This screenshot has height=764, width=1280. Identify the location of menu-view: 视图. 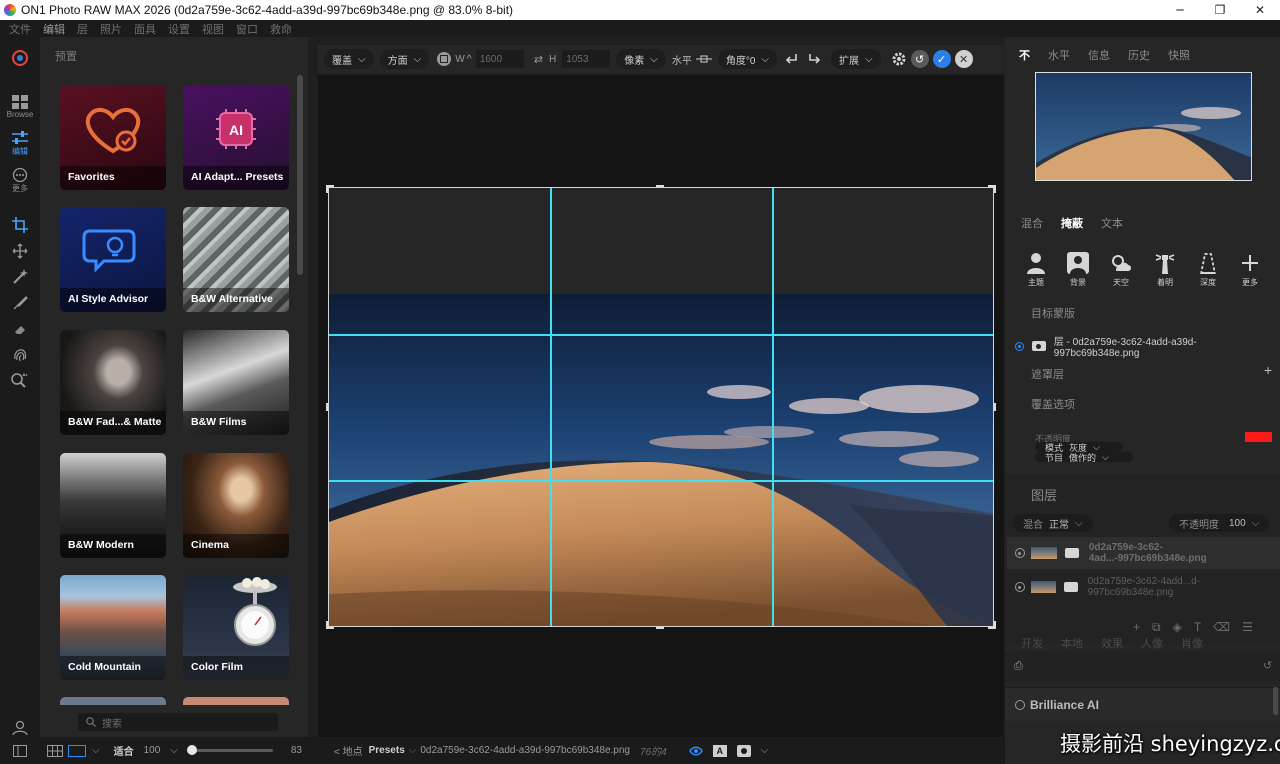
(213, 29).